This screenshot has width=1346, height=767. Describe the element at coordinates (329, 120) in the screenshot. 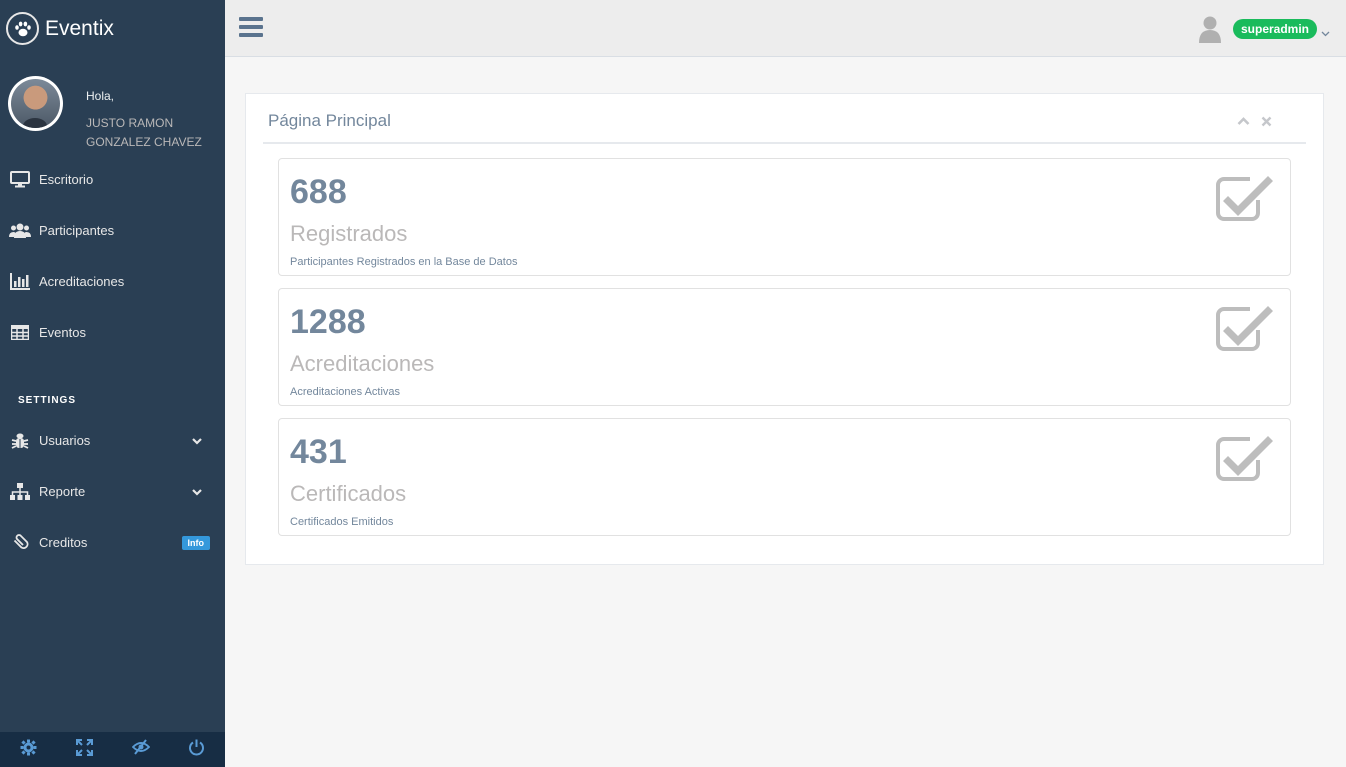

I see `page-title: Página Principal` at that location.